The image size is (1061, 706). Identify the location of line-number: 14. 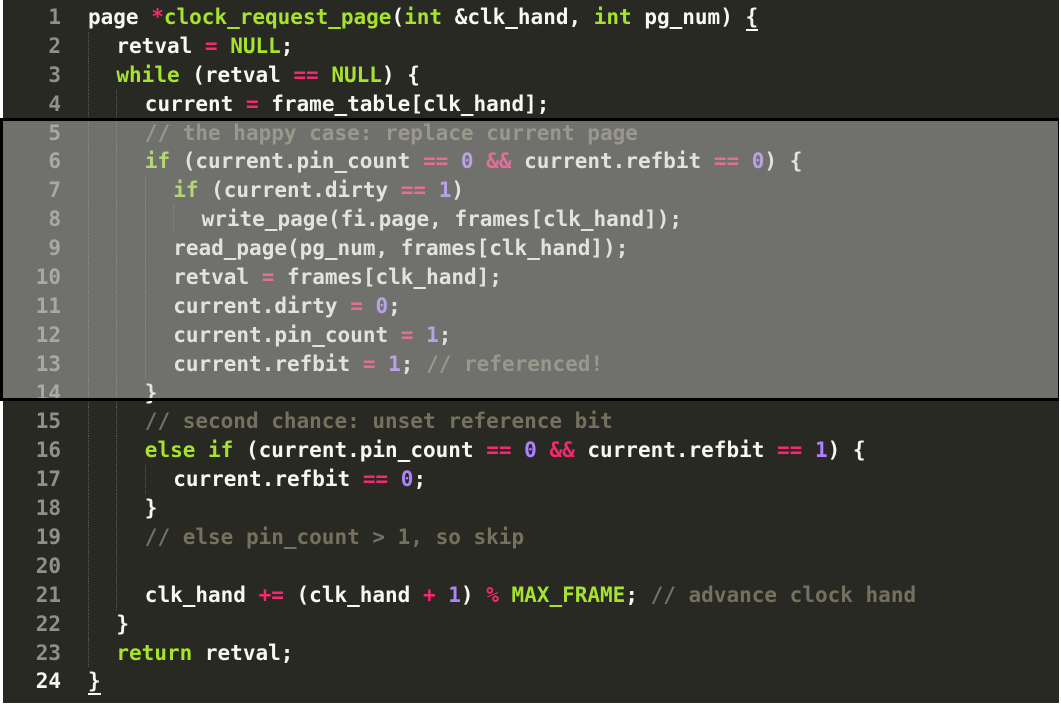
(48, 392).